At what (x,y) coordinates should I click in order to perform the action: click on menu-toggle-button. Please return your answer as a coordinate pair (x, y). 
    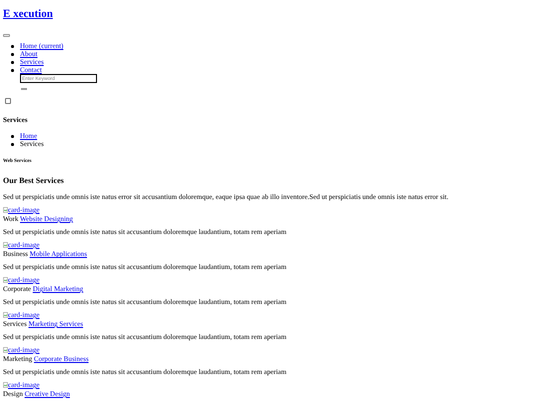
    Looking at the image, I should click on (6, 35).